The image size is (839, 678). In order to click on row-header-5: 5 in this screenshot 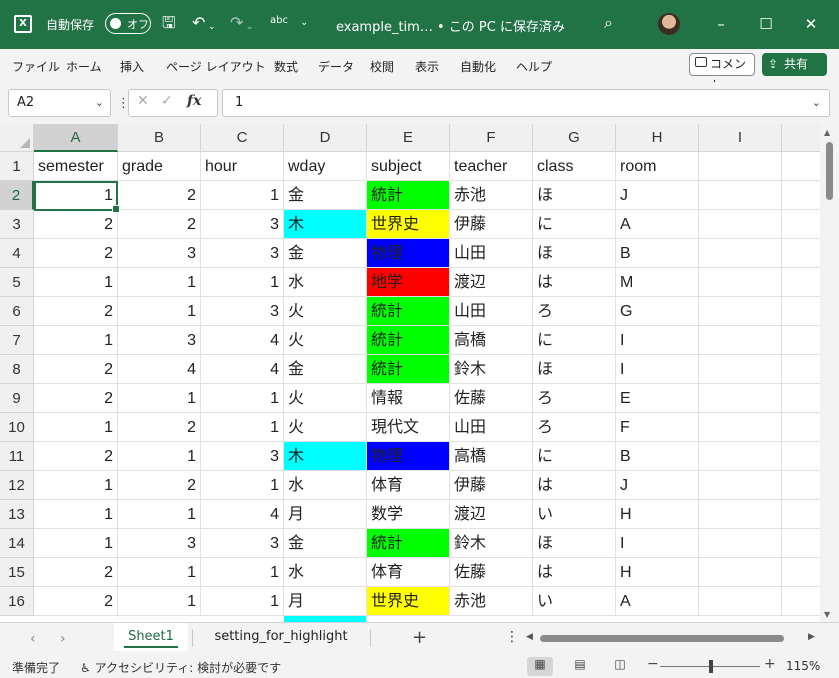, I will do `click(17, 282)`.